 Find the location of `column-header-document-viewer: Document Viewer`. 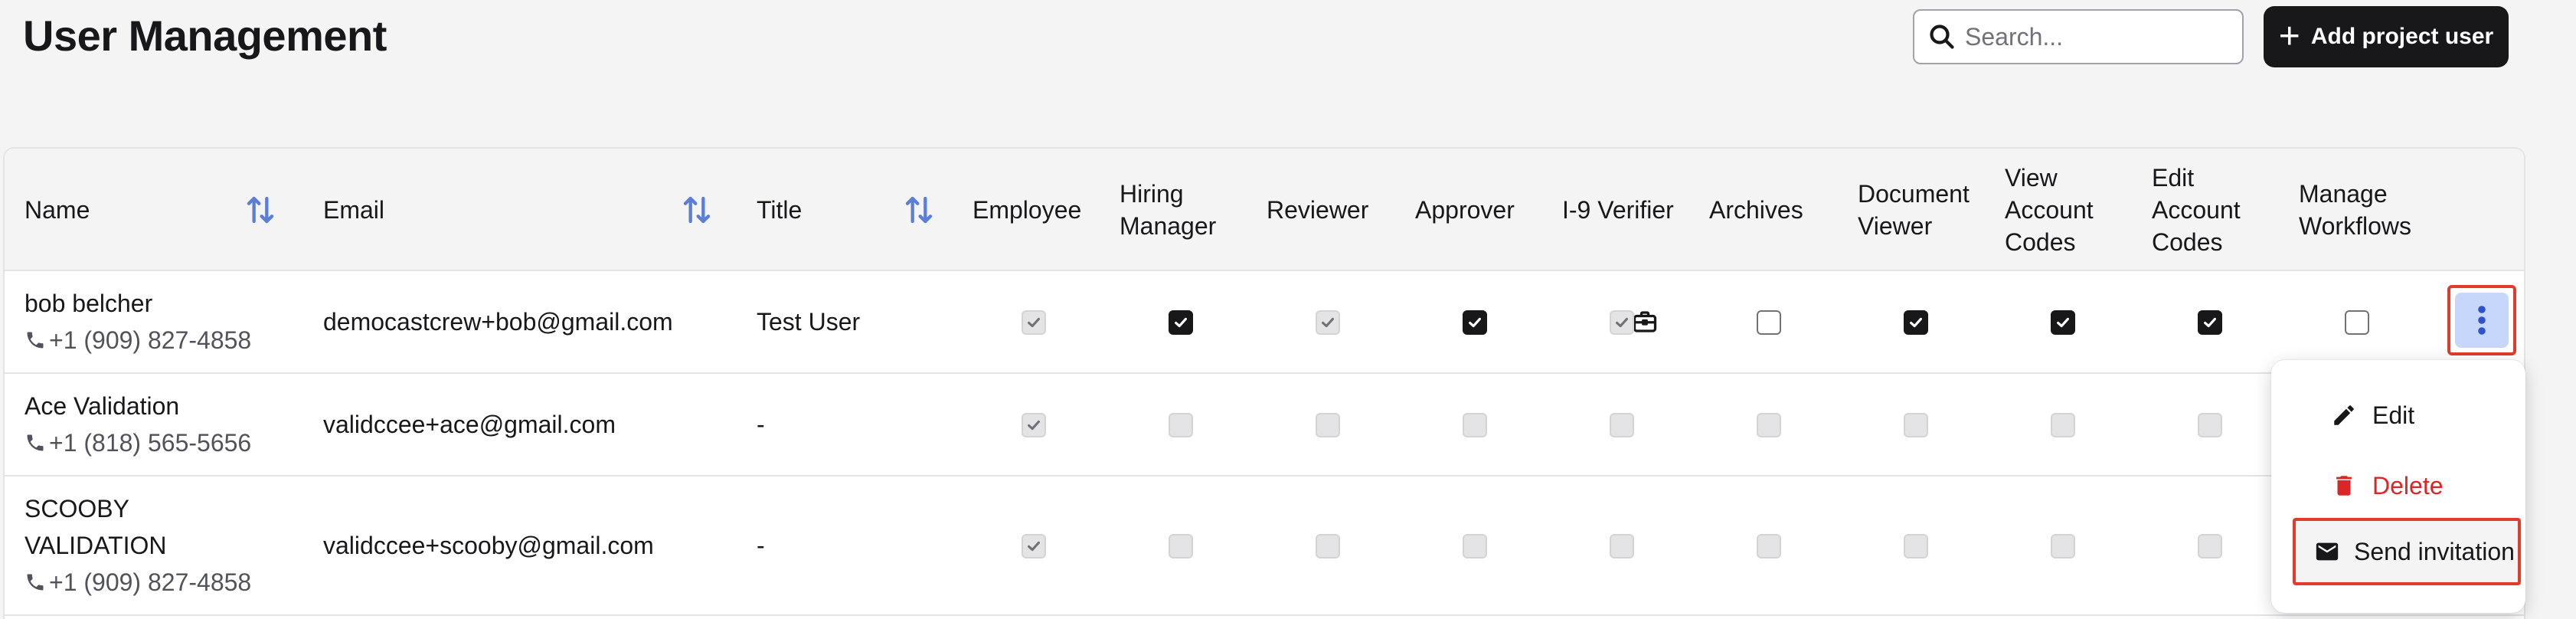

column-header-document-viewer: Document Viewer is located at coordinates (1923, 210).